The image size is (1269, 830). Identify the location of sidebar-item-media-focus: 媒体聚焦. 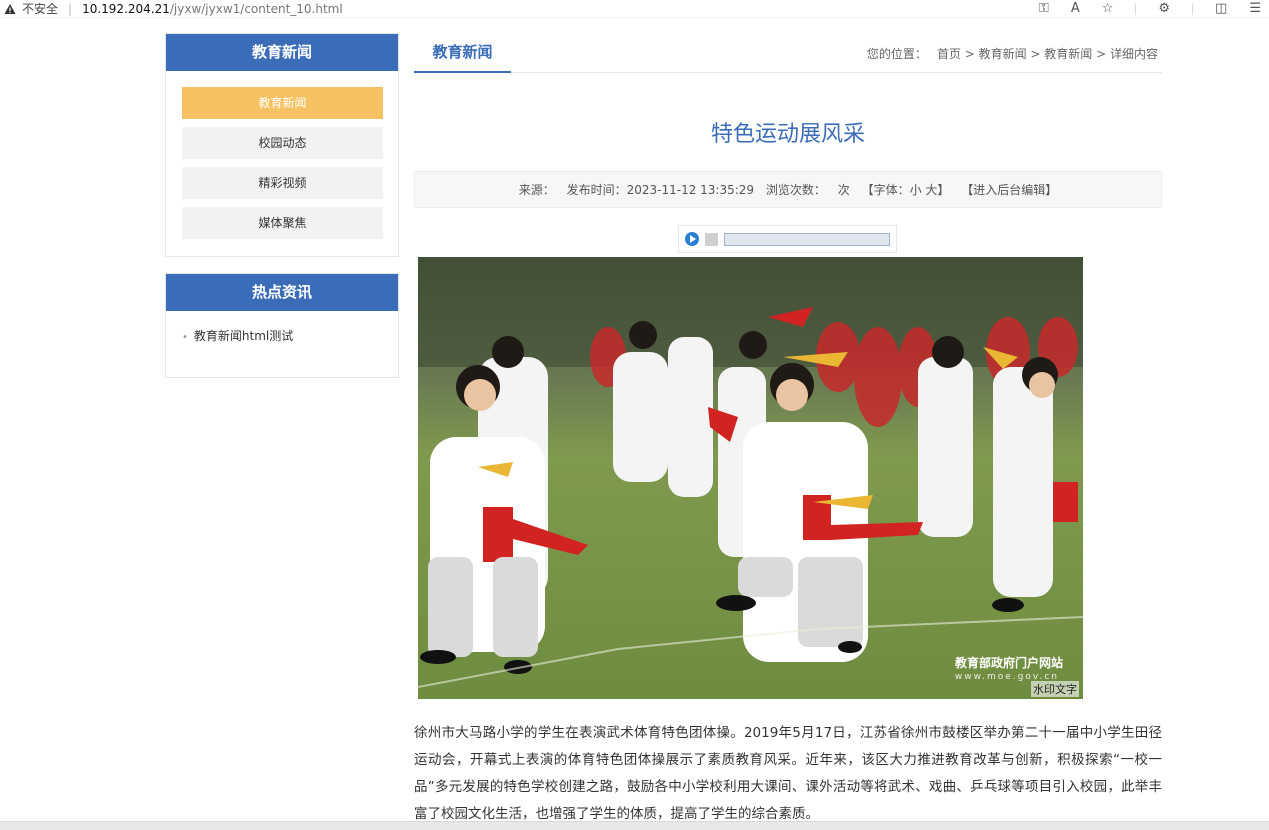
(282, 223).